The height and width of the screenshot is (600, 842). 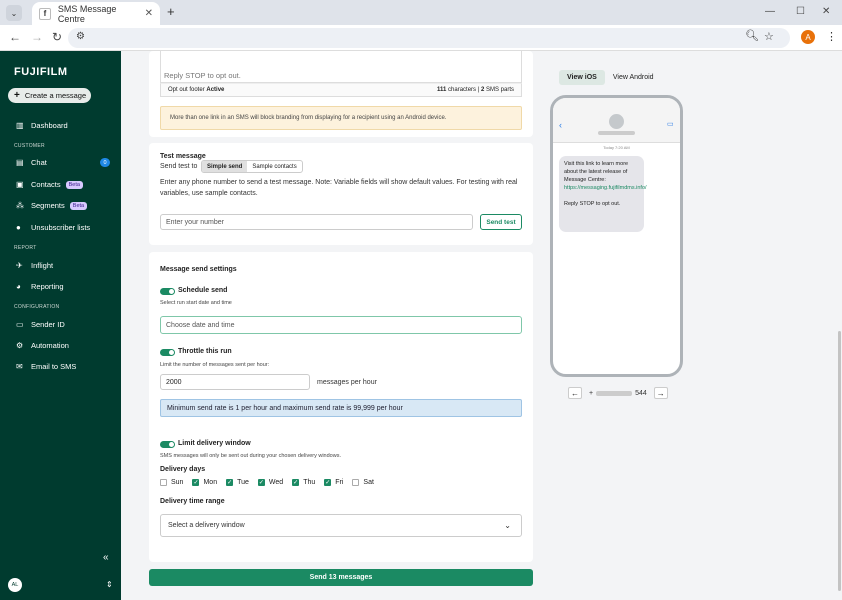 I want to click on reload-icon: ↻, so click(x=57, y=37).